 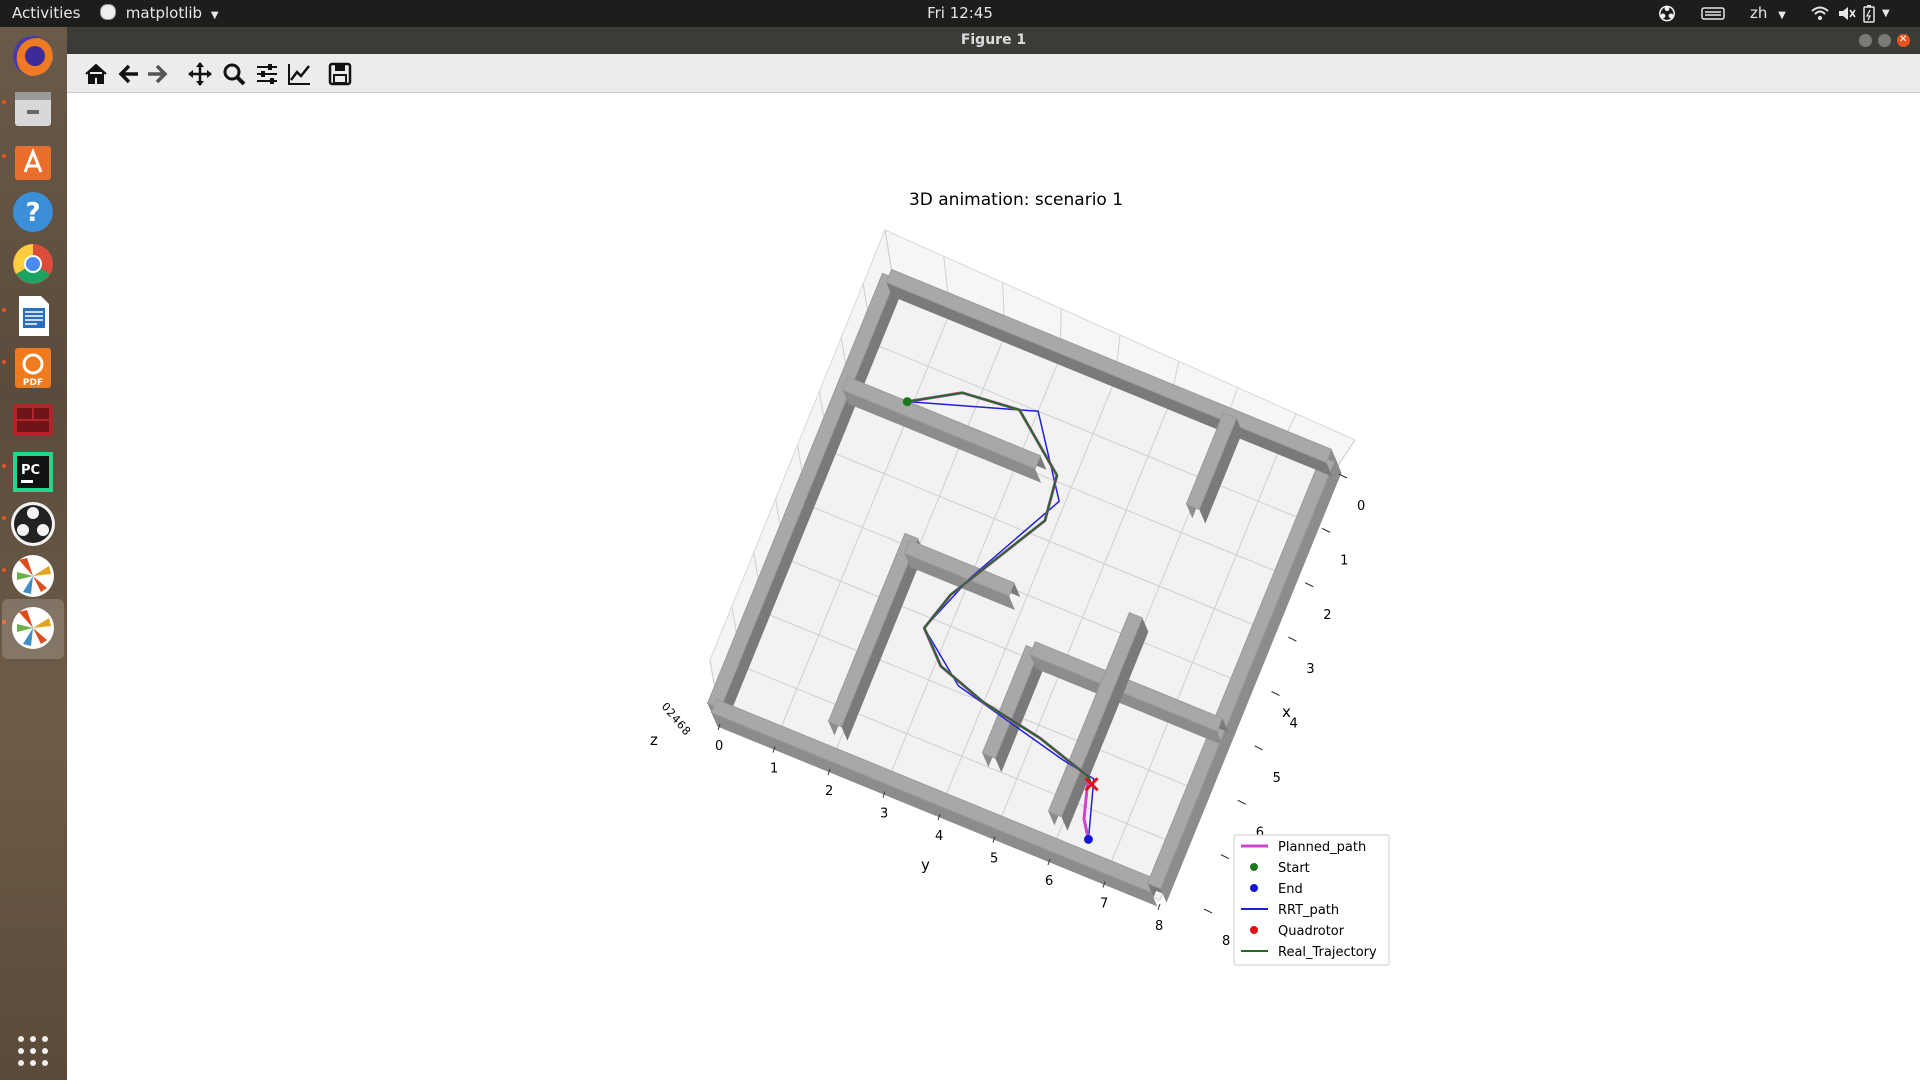 What do you see at coordinates (33, 160) in the screenshot?
I see `software-center-icon` at bounding box center [33, 160].